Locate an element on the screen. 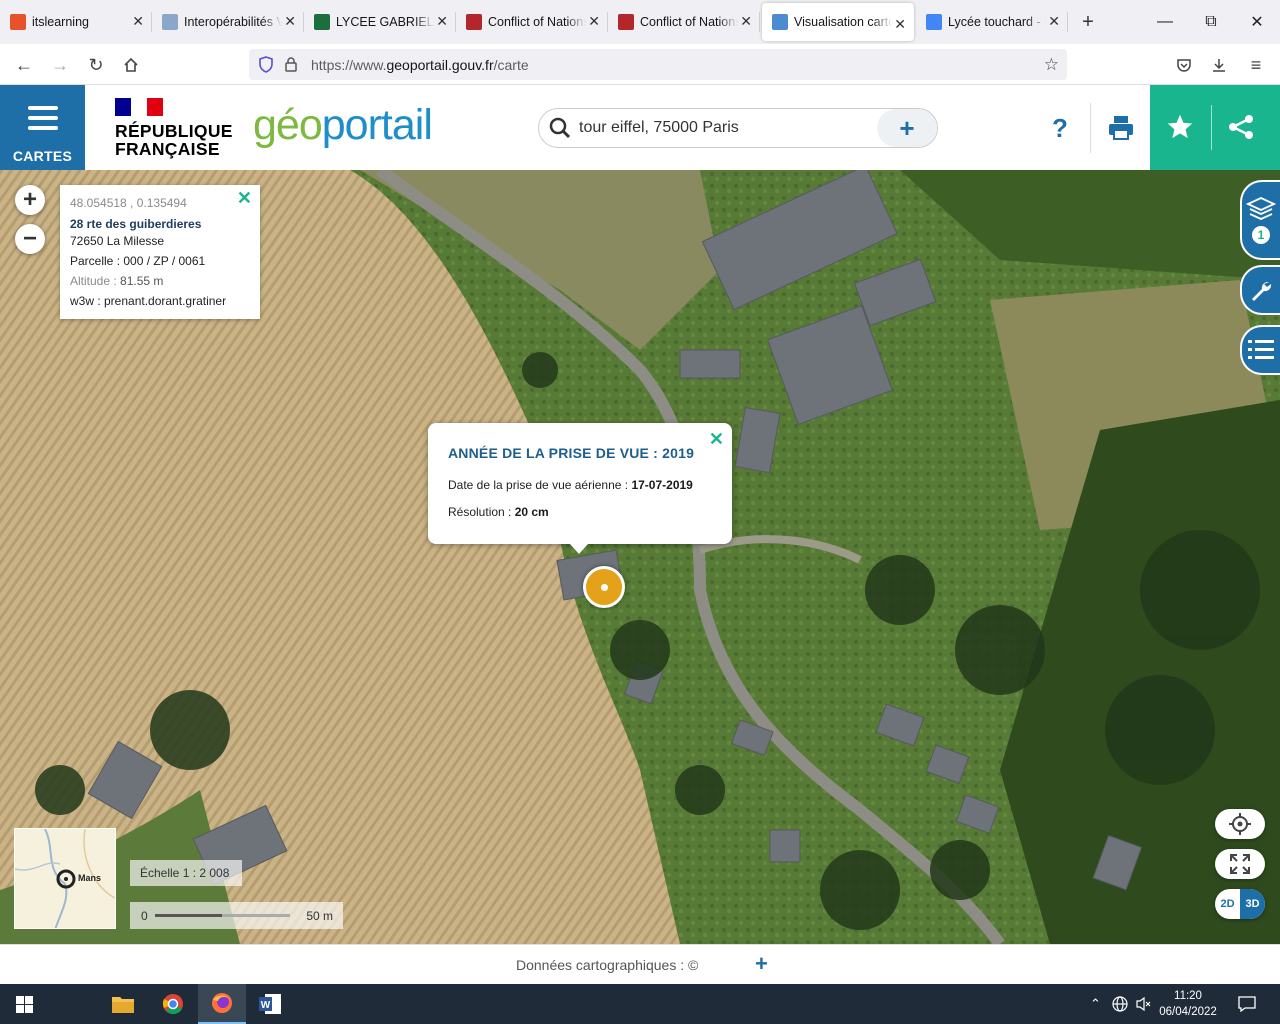  view-mode-toggle: 2D 3D is located at coordinates (1240, 904).